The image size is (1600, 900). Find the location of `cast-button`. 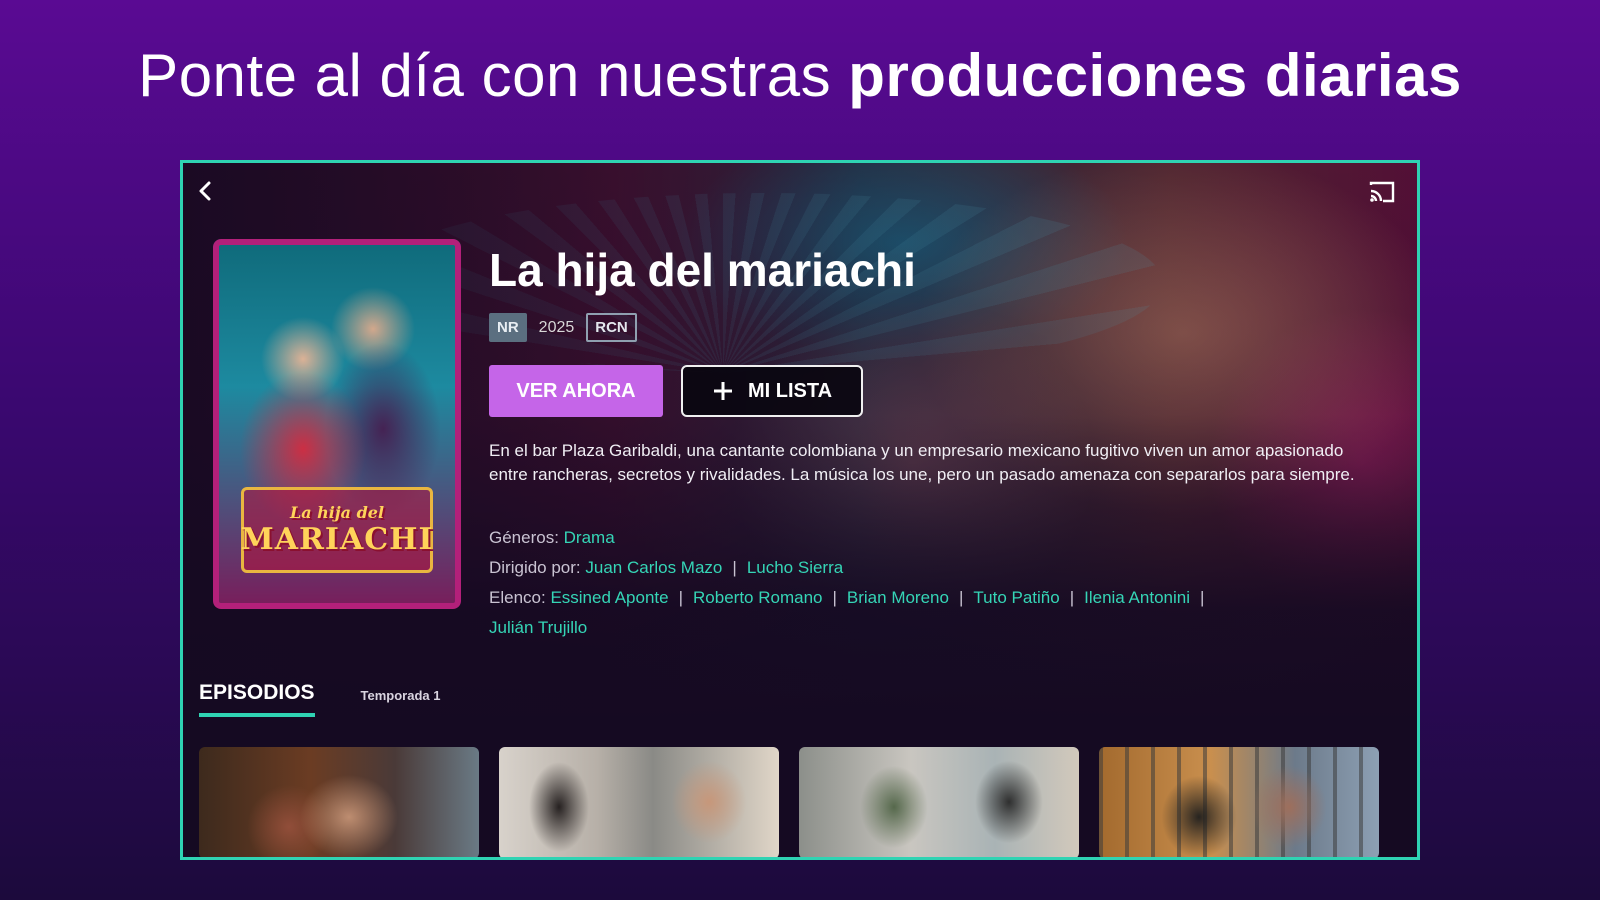

cast-button is located at coordinates (1382, 192).